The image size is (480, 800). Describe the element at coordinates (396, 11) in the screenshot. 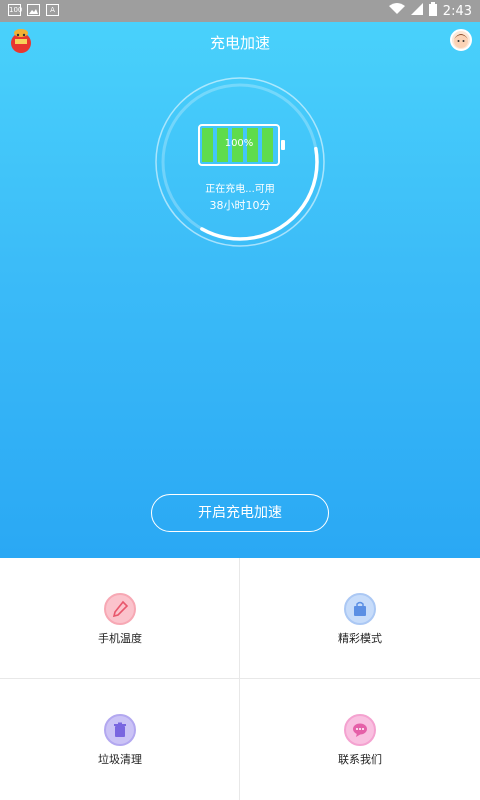

I see `wifi-icon` at that location.